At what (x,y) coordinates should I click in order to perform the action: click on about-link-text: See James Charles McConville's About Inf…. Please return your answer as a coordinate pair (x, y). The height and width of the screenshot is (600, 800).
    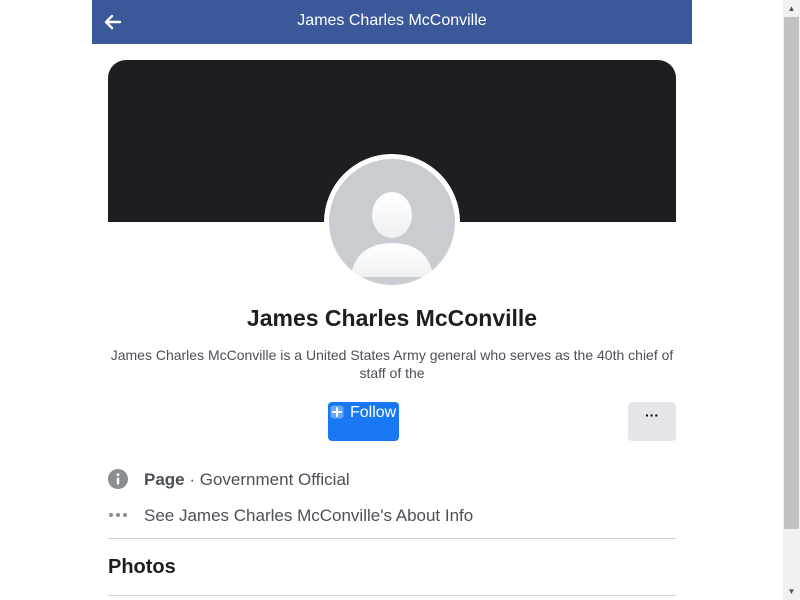
    Looking at the image, I should click on (309, 515).